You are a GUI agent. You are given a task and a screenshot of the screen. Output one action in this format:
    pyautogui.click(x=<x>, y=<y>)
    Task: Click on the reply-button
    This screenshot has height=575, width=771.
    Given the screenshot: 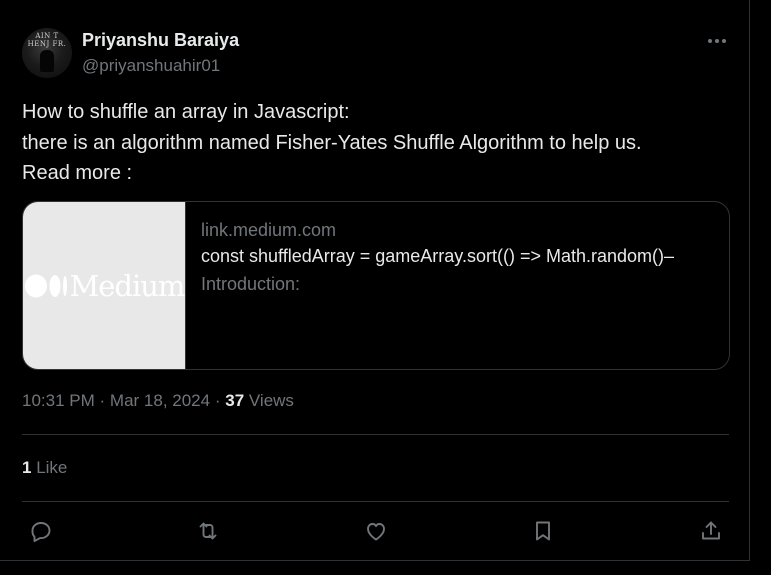 What is the action you would take?
    pyautogui.click(x=41, y=531)
    